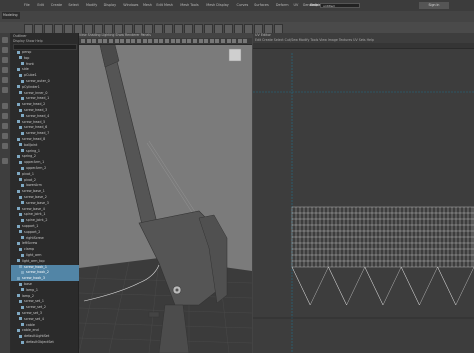  I want to click on outliner-item: screw_head_6, so click(48, 127).